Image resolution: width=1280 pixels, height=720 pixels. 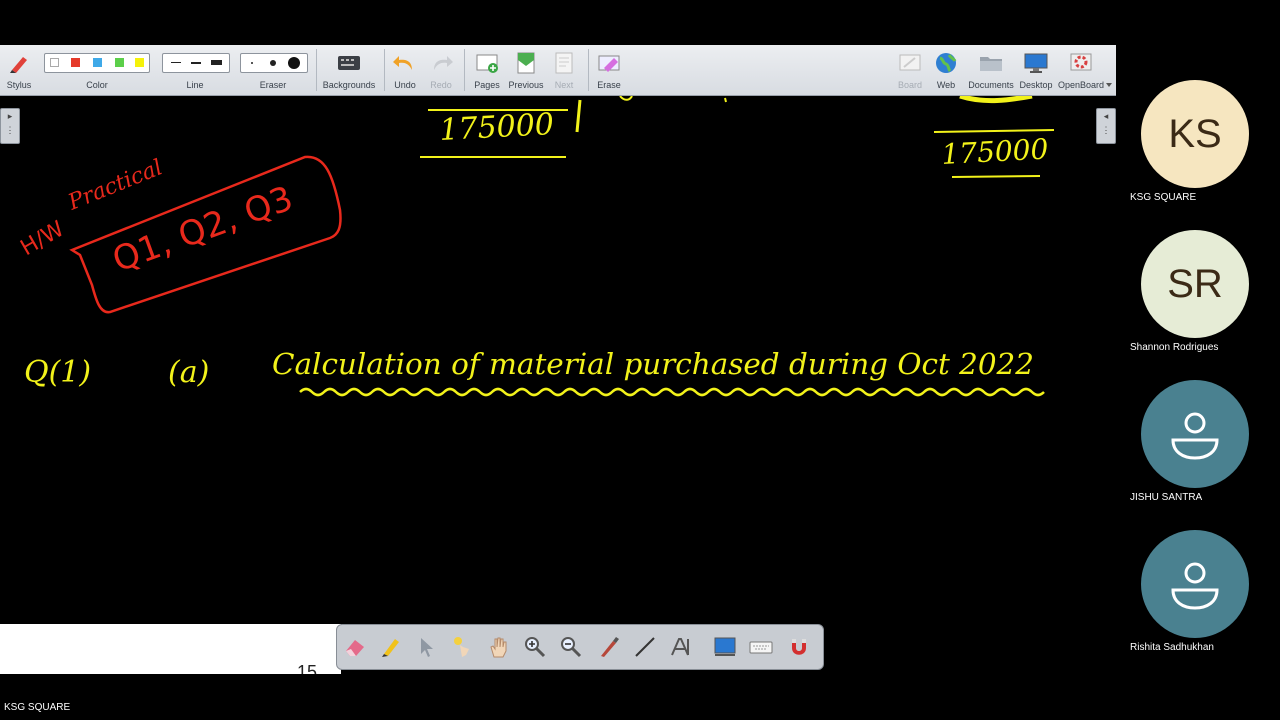 I want to click on amount-left: 175000, so click(x=497, y=127).